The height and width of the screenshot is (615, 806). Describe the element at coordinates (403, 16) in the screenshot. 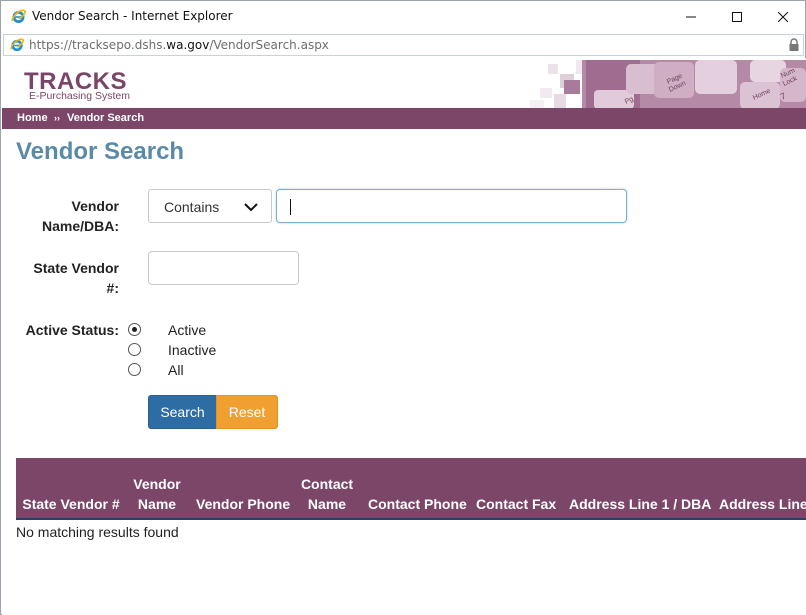

I see `title-bar: Vendor Search - Internet Explorer` at that location.